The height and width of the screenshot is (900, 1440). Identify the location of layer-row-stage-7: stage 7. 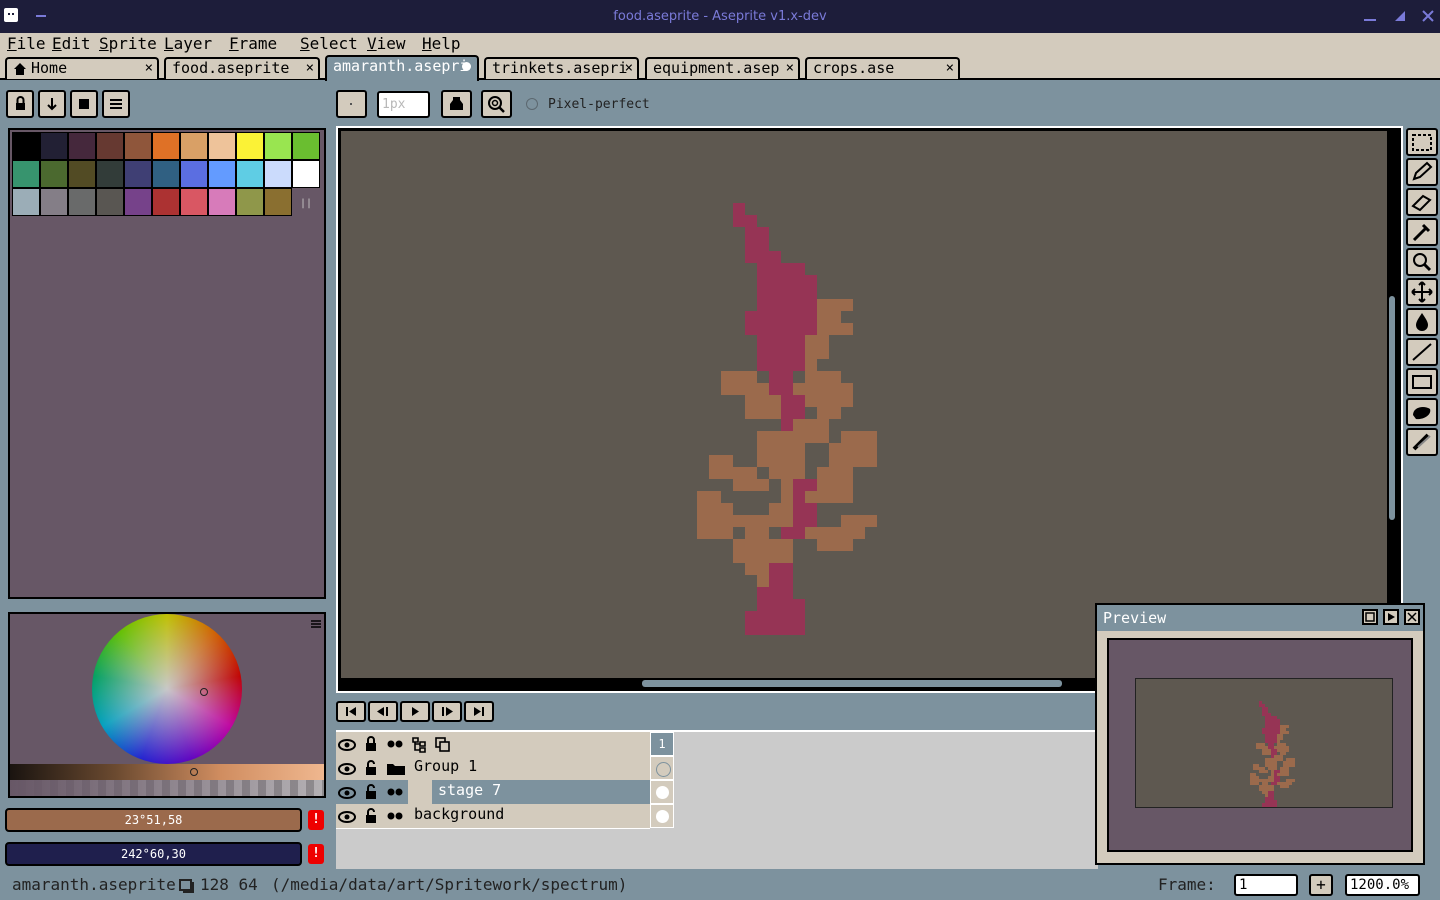
(493, 792).